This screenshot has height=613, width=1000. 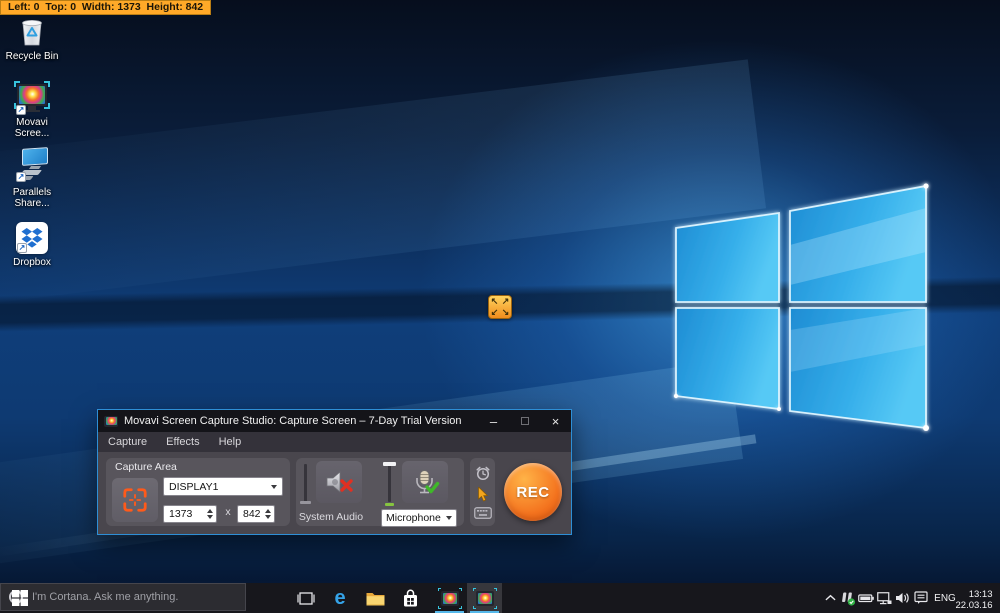 I want to click on window-app-icon, so click(x=111, y=421).